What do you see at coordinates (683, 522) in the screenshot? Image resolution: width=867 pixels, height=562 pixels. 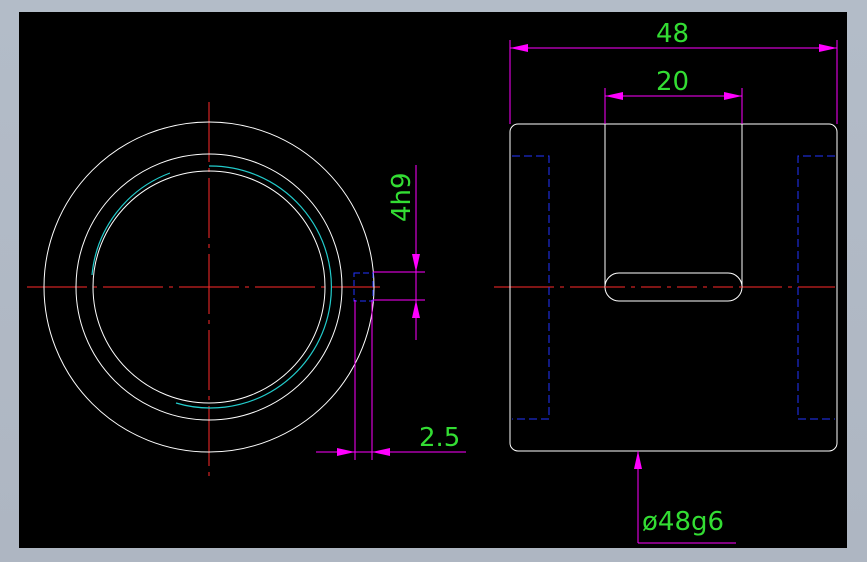 I see `dim-outer-diameter-text: ø48g6` at bounding box center [683, 522].